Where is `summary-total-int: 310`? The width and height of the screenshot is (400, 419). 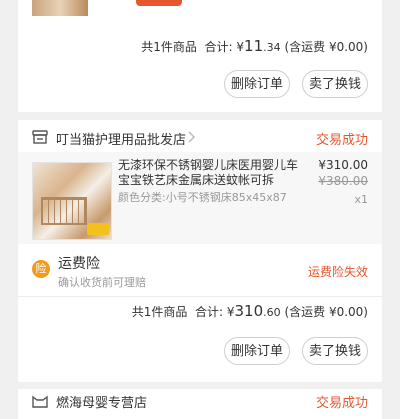
summary-total-int: 310 is located at coordinates (249, 311).